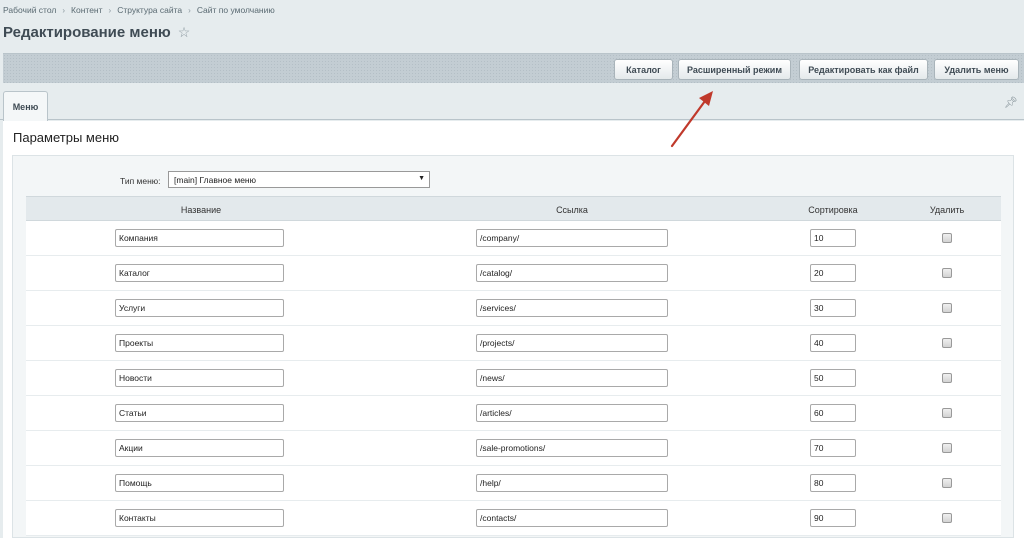 This screenshot has height=538, width=1024. Describe the element at coordinates (512, 104) in the screenshot. I see `tabs-bar: Меню 📌︎` at that location.